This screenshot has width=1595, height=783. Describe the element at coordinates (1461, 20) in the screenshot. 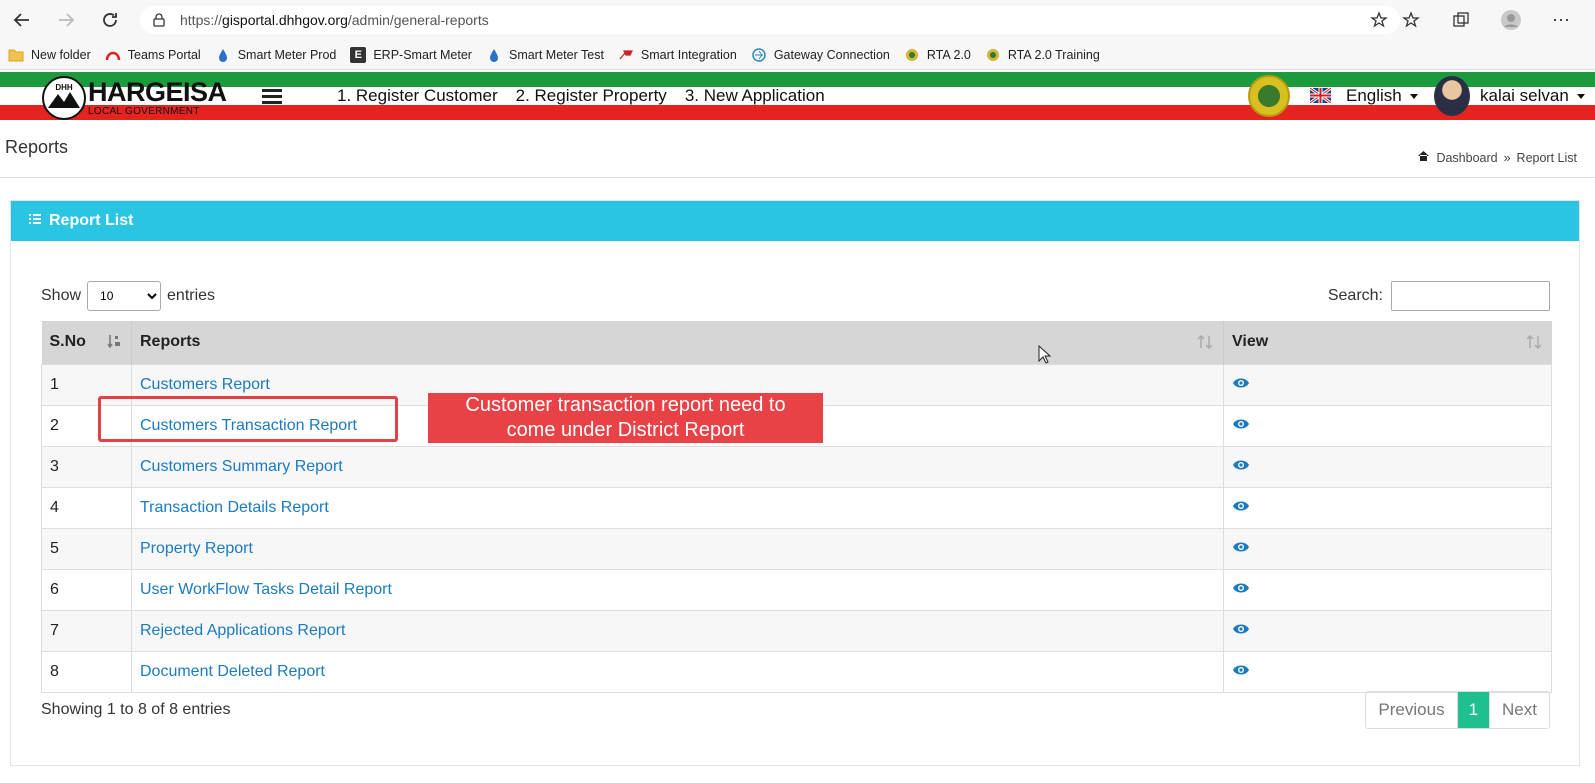

I see `collections-icon` at that location.